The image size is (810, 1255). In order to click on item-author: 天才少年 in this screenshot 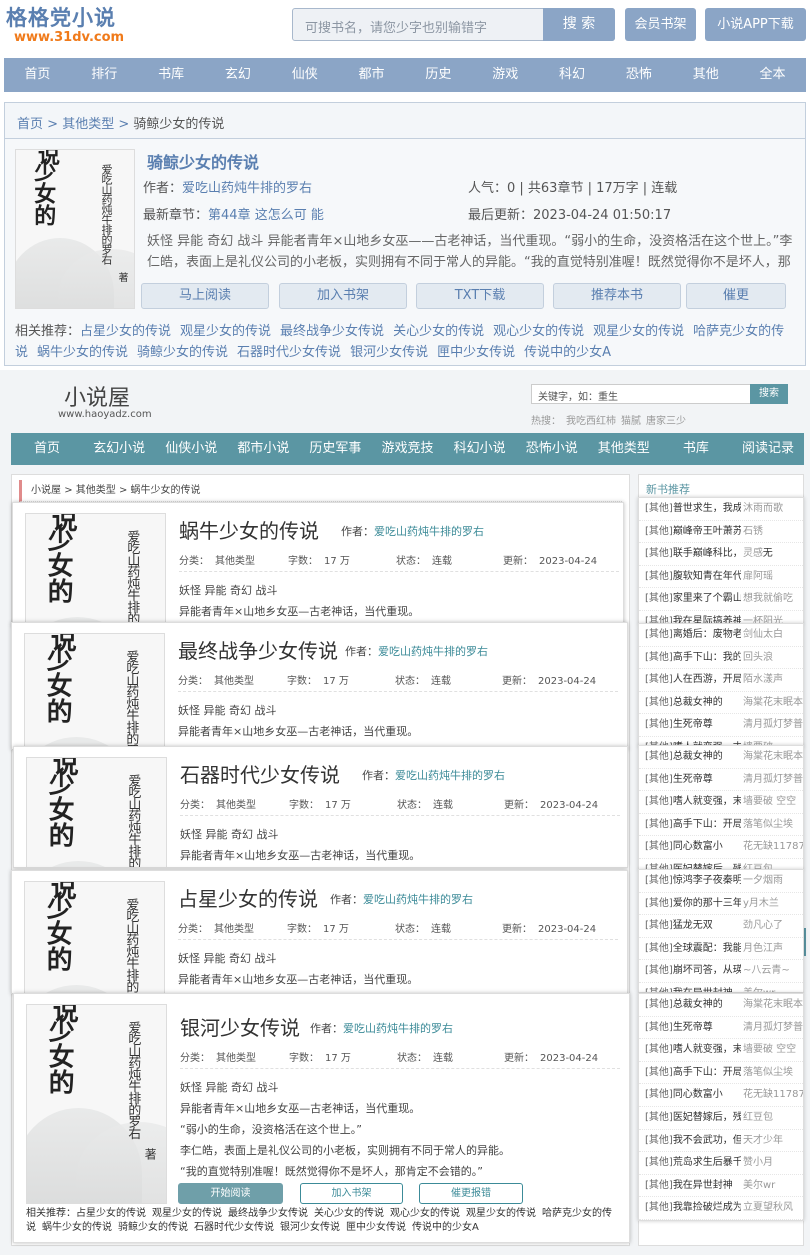, I will do `click(762, 1140)`.